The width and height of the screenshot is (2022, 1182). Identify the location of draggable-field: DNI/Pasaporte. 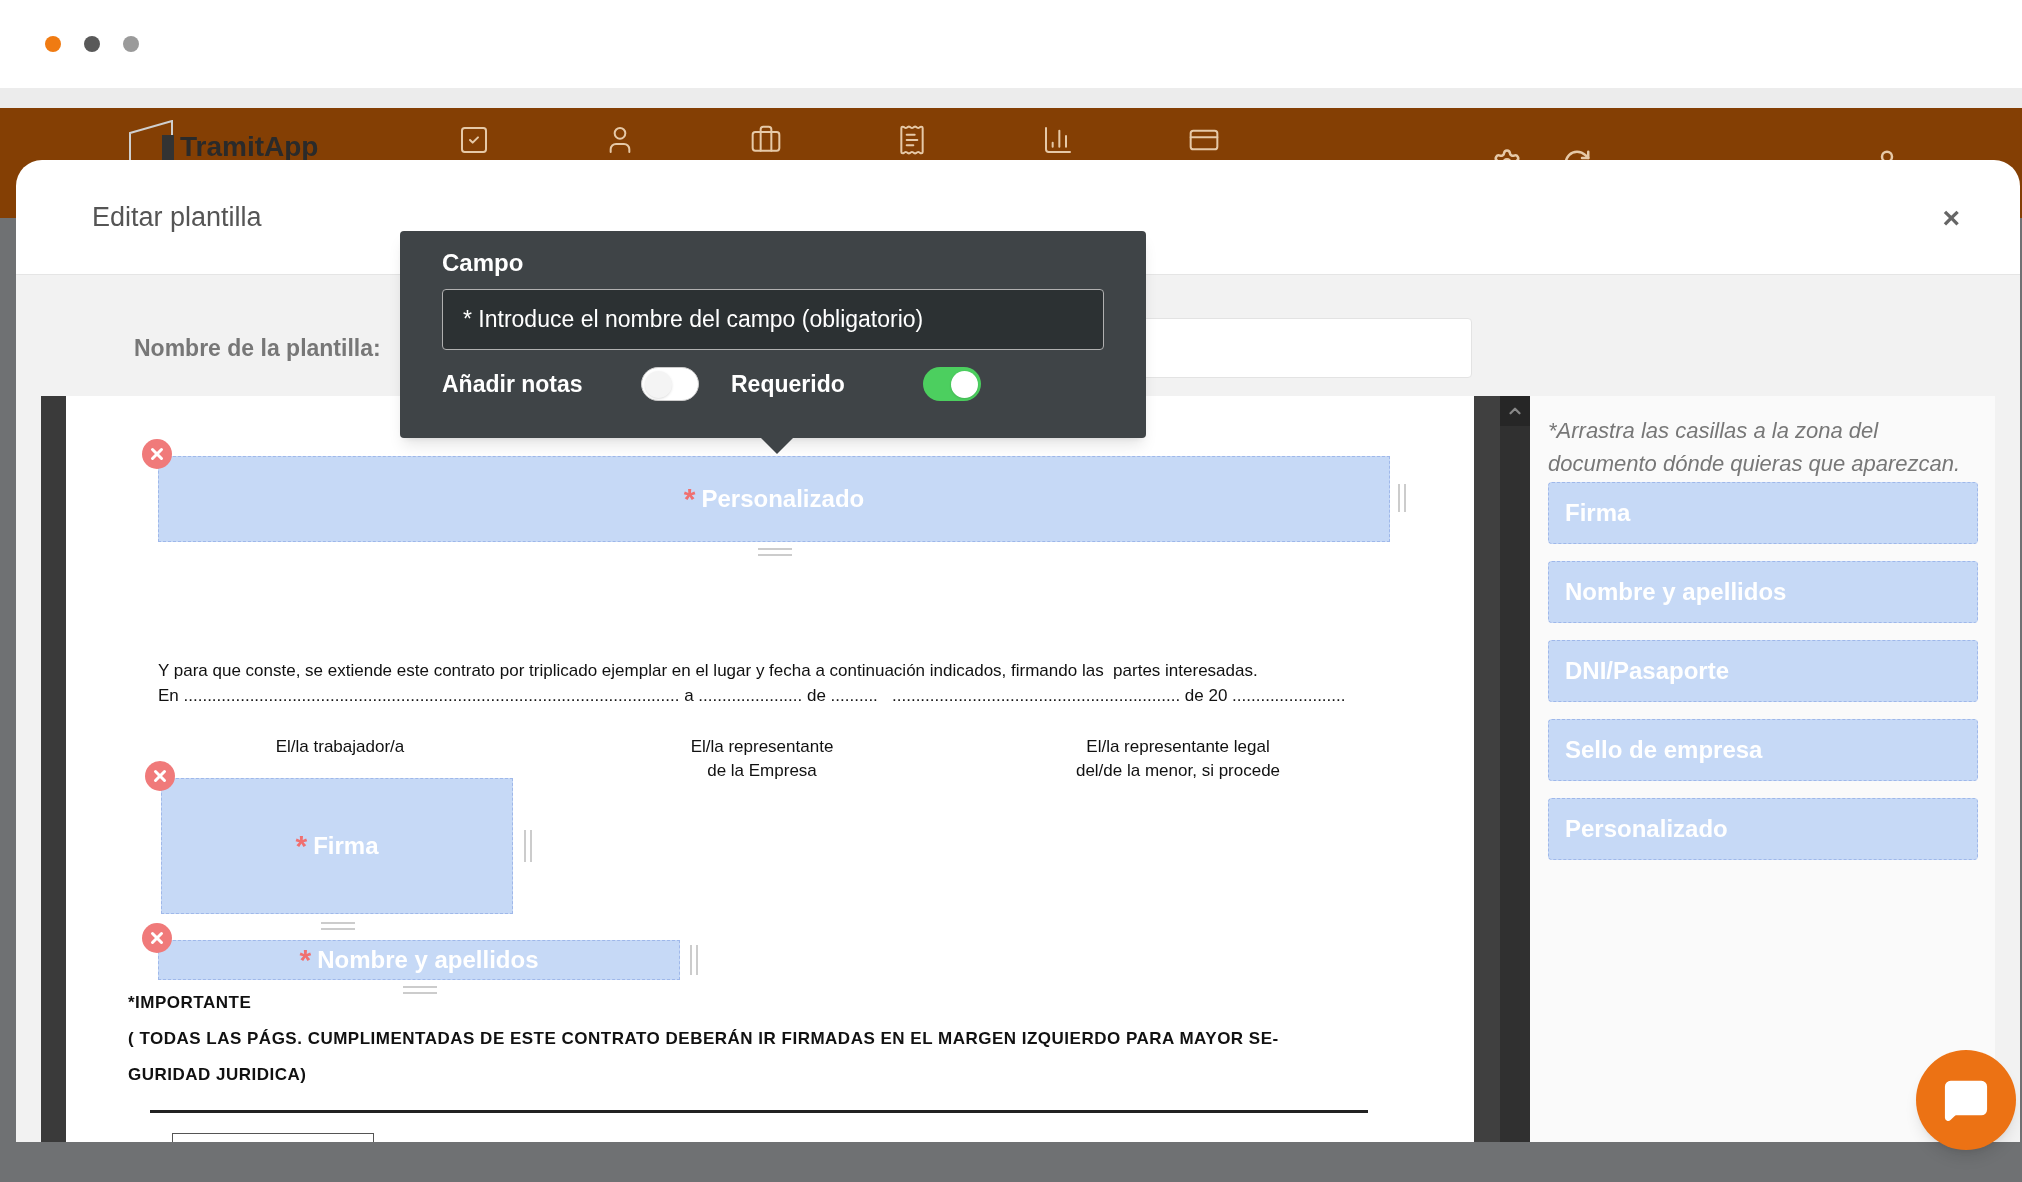
(1763, 671).